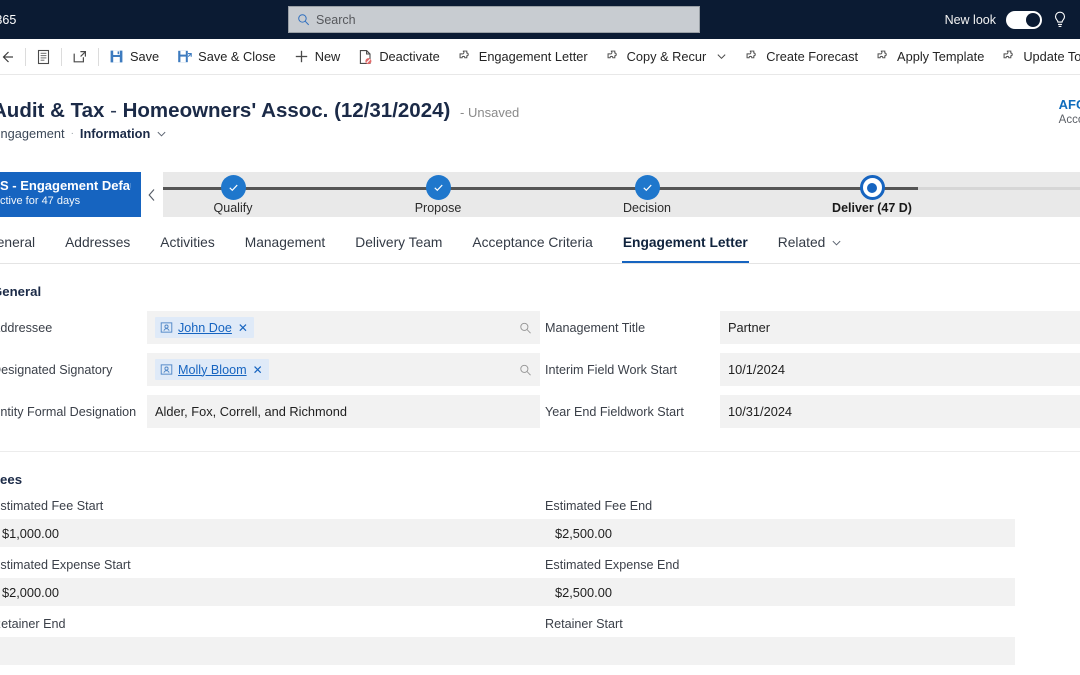 The image size is (1080, 675). Describe the element at coordinates (21, 291) in the screenshot. I see `section-title-general: General` at that location.